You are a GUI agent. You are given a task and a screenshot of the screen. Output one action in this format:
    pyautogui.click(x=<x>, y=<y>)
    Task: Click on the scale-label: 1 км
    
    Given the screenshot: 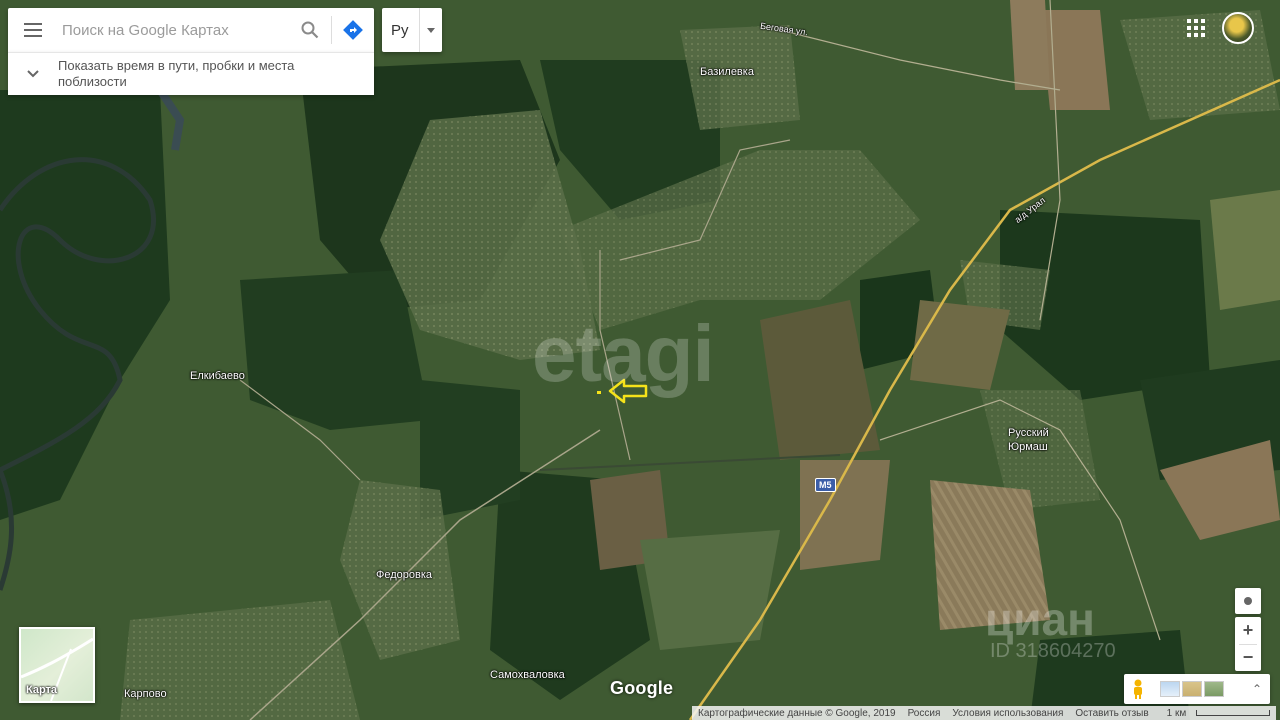 What is the action you would take?
    pyautogui.click(x=1176, y=713)
    